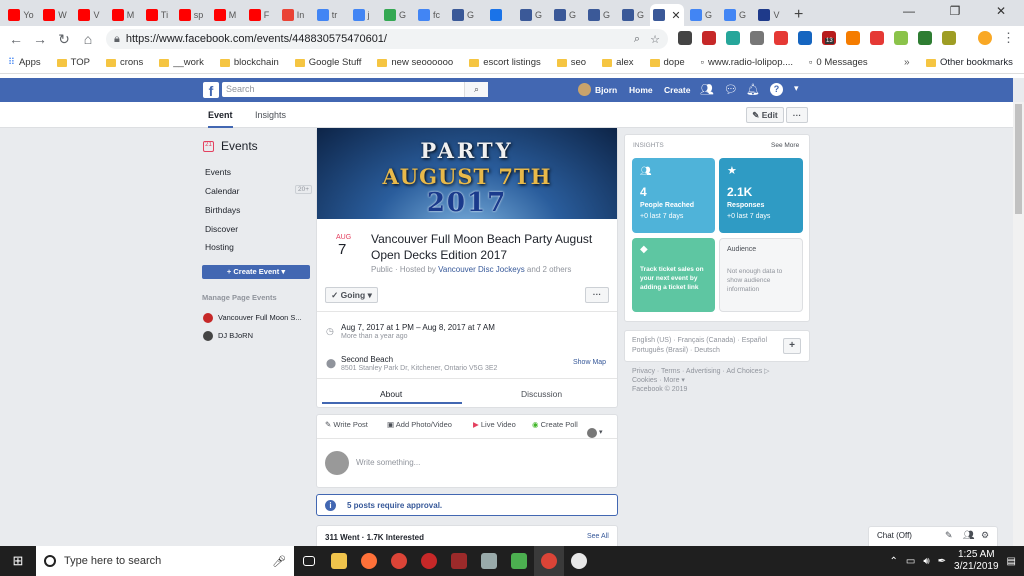  What do you see at coordinates (309, 561) in the screenshot?
I see `task-view-icon` at bounding box center [309, 561].